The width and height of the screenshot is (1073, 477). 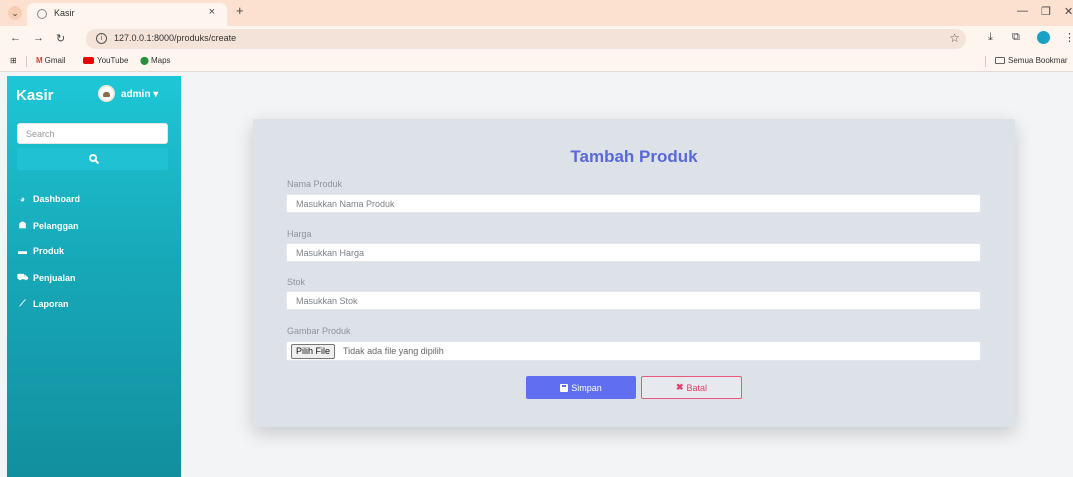 What do you see at coordinates (101, 38) in the screenshot?
I see `info-icon: i` at bounding box center [101, 38].